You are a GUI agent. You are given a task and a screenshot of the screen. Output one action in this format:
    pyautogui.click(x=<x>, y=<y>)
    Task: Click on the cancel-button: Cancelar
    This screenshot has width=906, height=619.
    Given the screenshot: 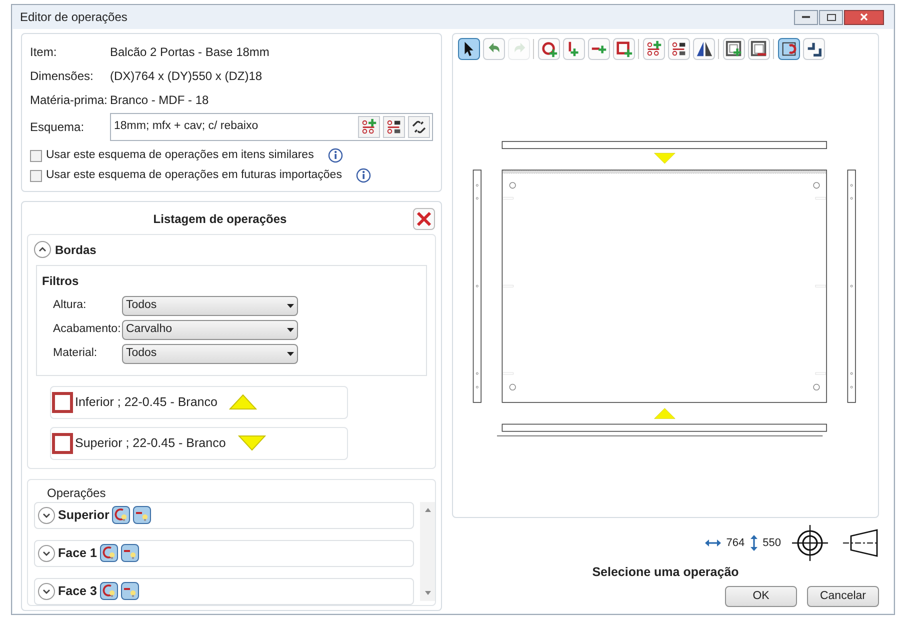 What is the action you would take?
    pyautogui.click(x=843, y=596)
    